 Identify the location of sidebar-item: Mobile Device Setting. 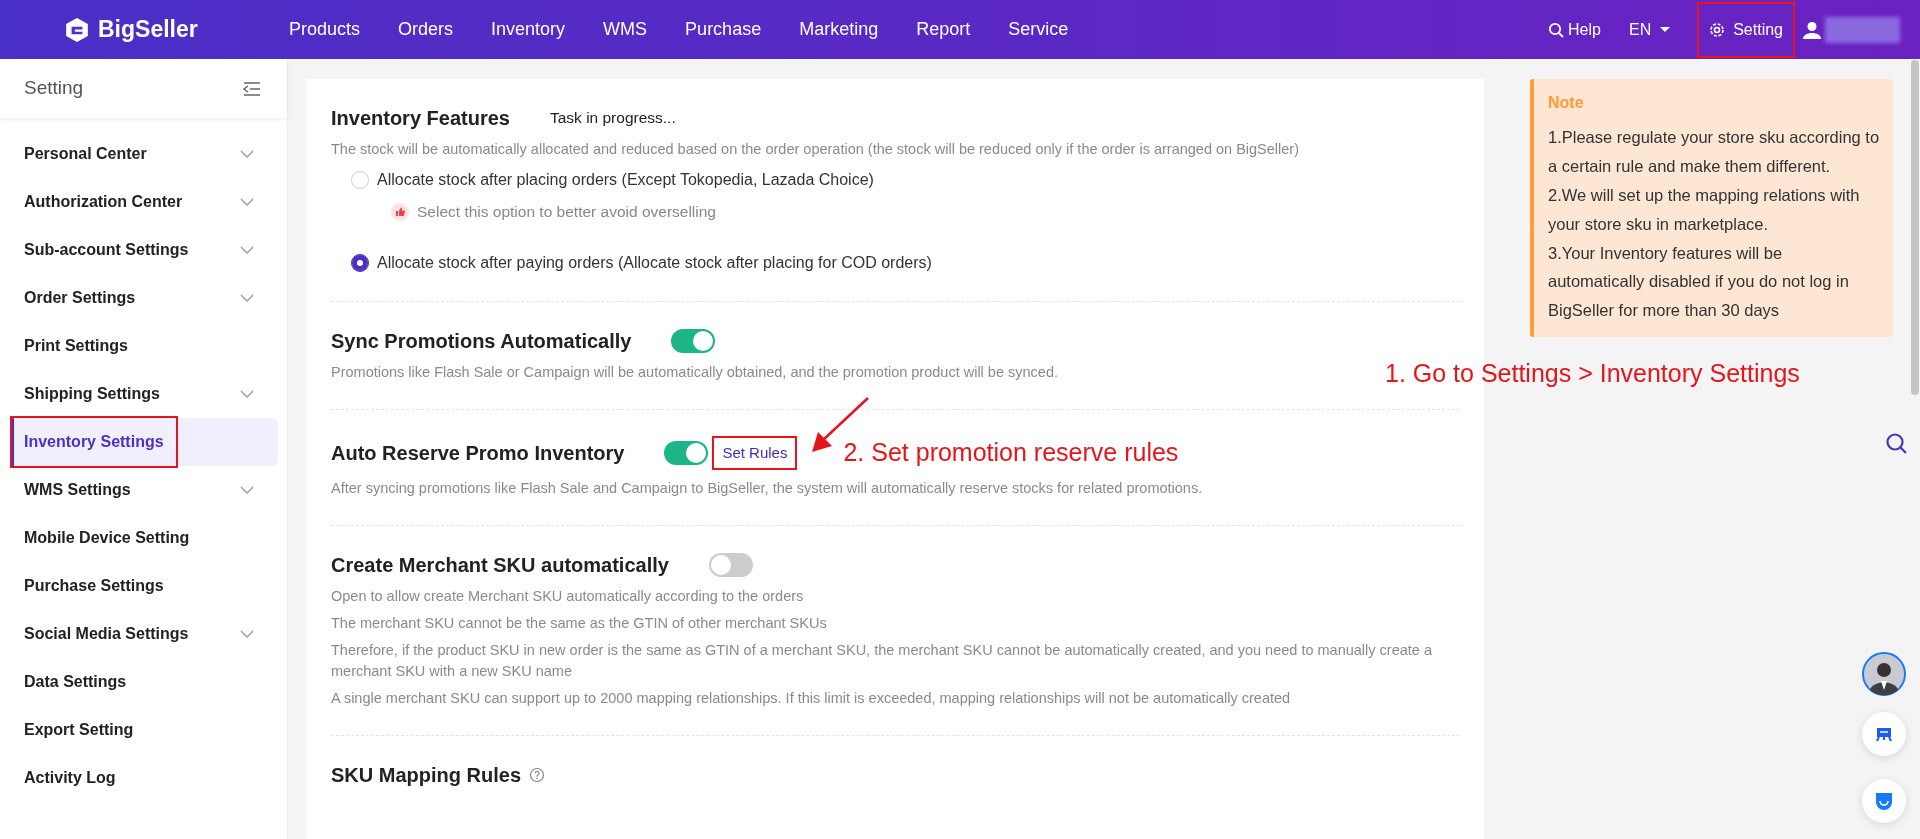
(139, 538).